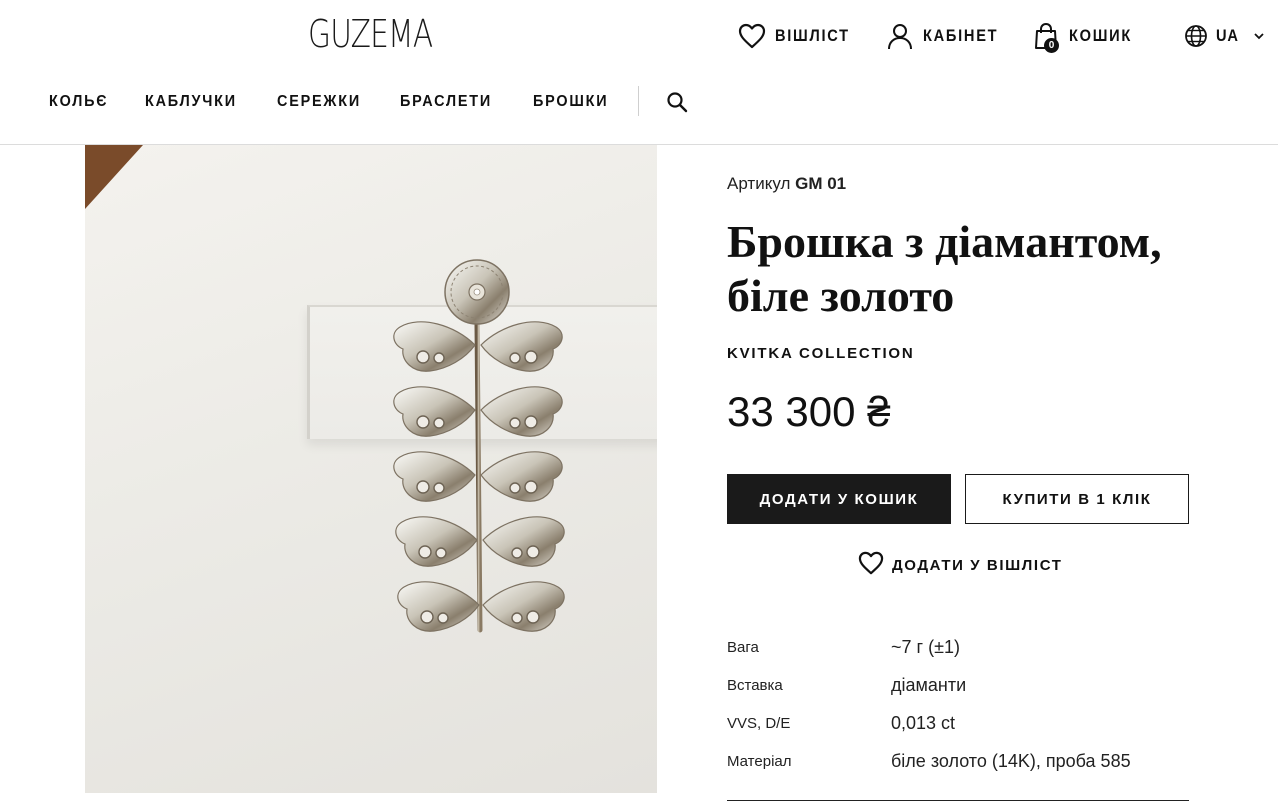  What do you see at coordinates (1051, 45) in the screenshot?
I see `cart-count-badge: 0` at bounding box center [1051, 45].